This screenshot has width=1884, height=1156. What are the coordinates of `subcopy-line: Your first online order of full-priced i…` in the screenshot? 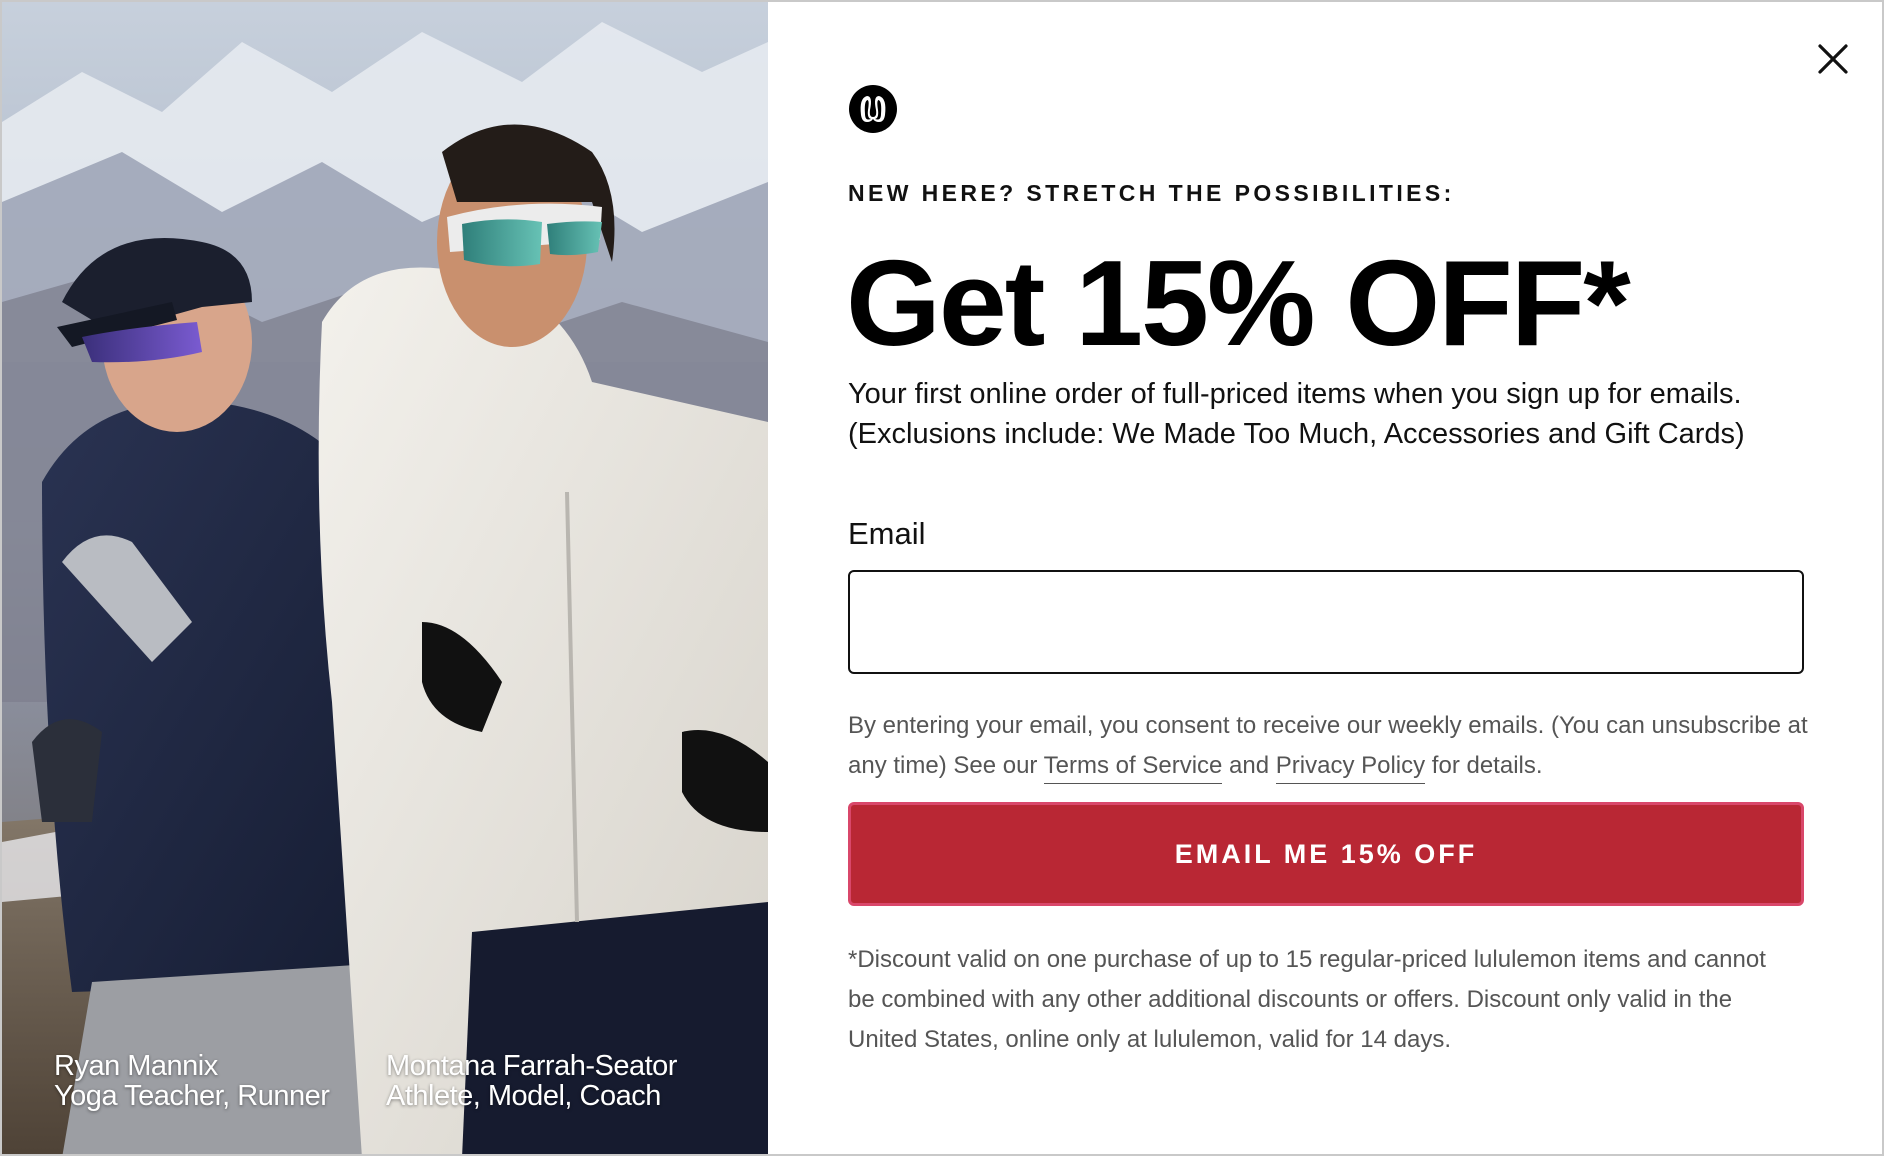 It's located at (1295, 394).